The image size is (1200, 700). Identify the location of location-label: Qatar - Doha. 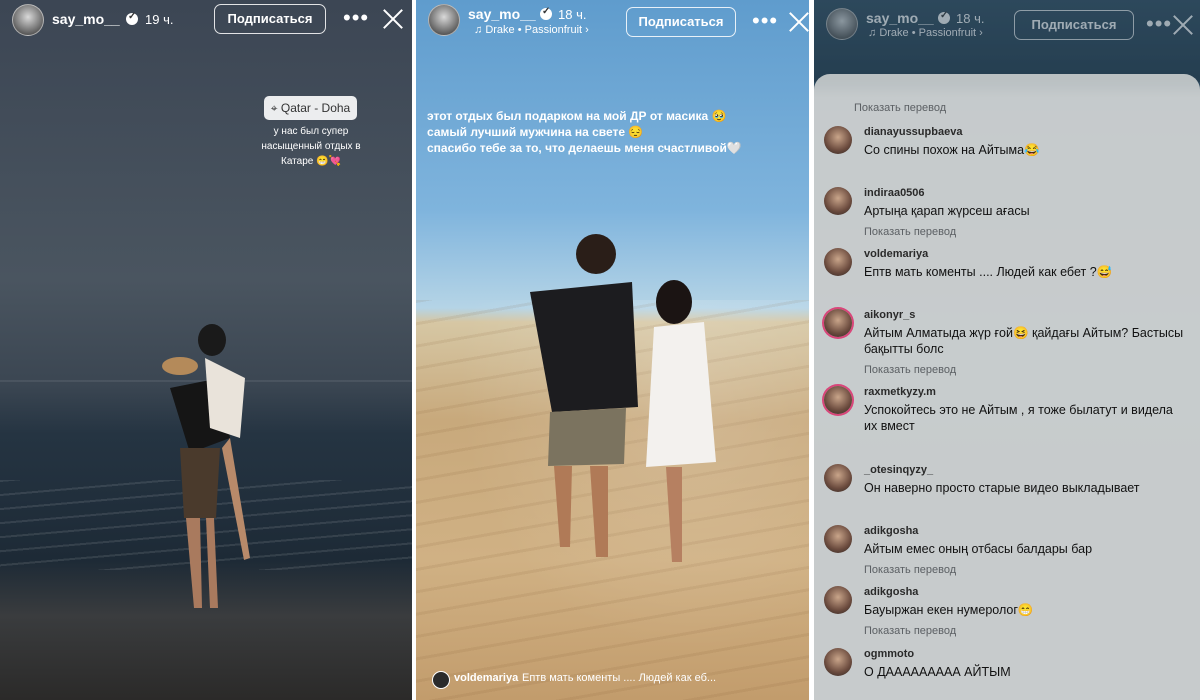
(315, 108).